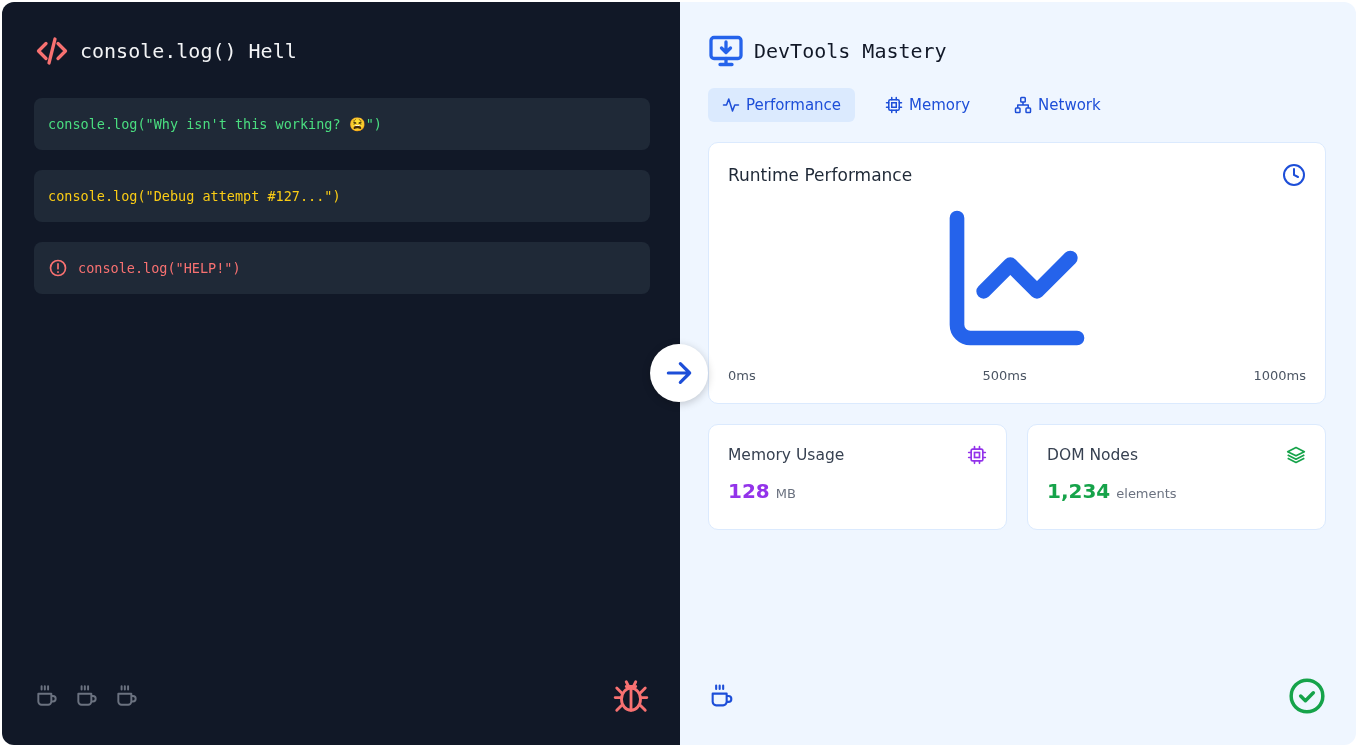  Describe the element at coordinates (785, 493) in the screenshot. I see `metric-unit: MB` at that location.